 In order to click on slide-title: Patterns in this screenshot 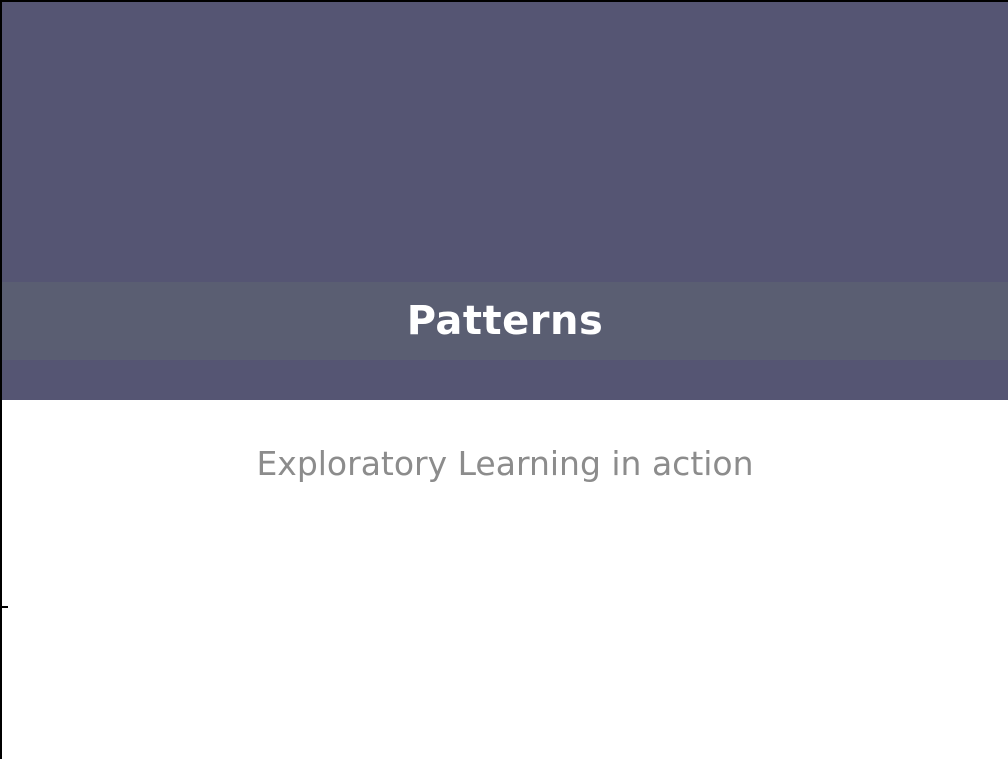, I will do `click(505, 321)`.